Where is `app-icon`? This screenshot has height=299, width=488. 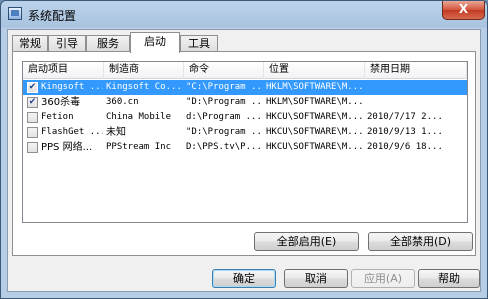
app-icon is located at coordinates (15, 13).